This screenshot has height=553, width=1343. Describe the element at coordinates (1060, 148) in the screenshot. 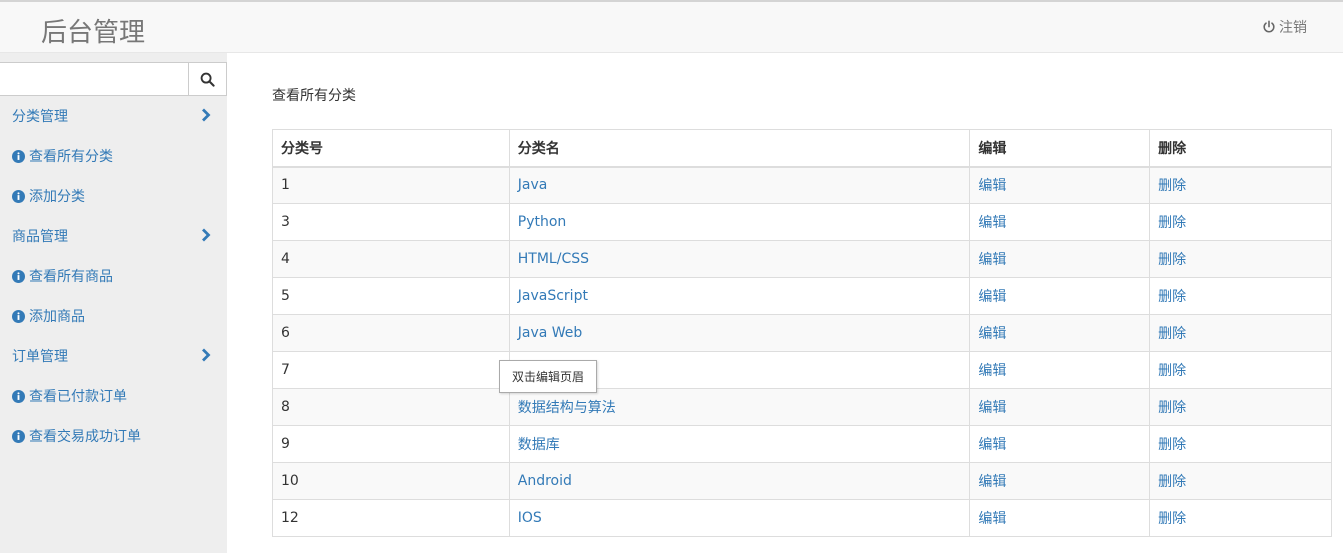

I see `column-header-edit: 编辑` at that location.